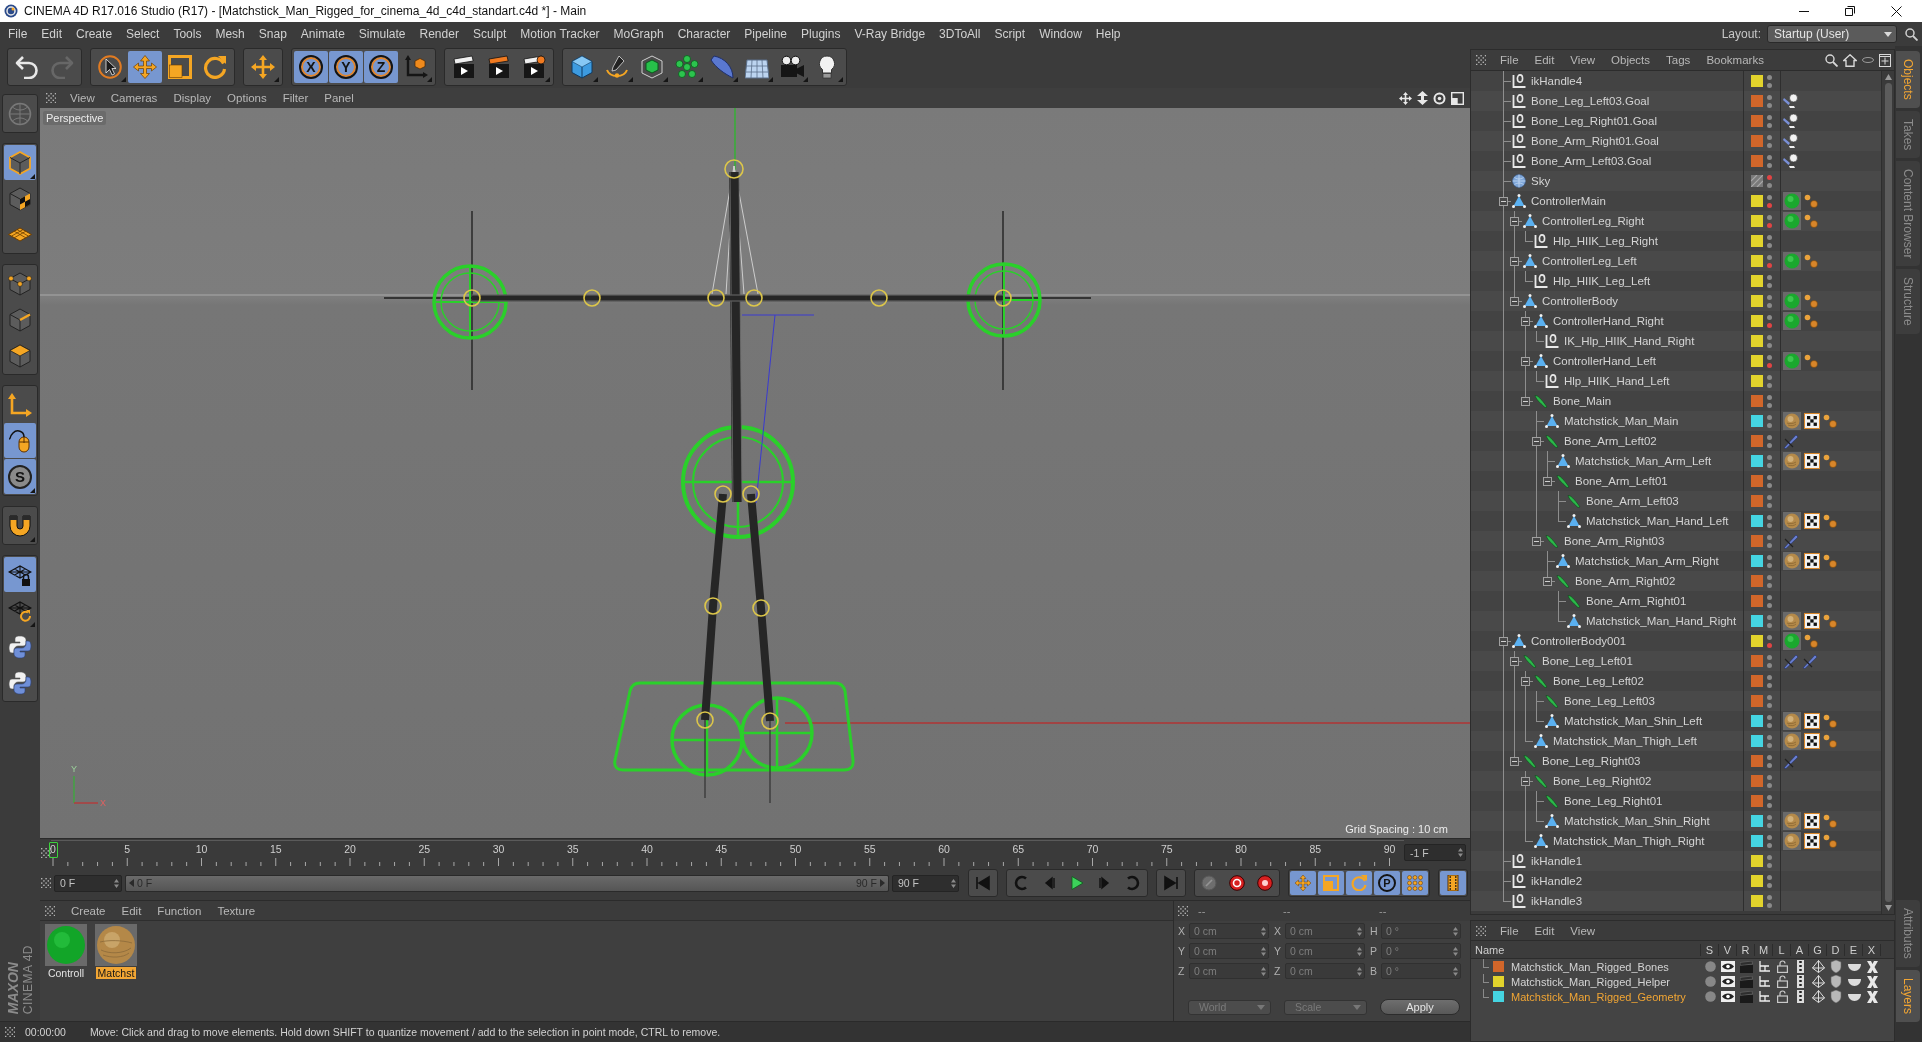 Image resolution: width=1922 pixels, height=1042 pixels. Describe the element at coordinates (192, 98) in the screenshot. I see `viewport-menu-item: Display` at that location.